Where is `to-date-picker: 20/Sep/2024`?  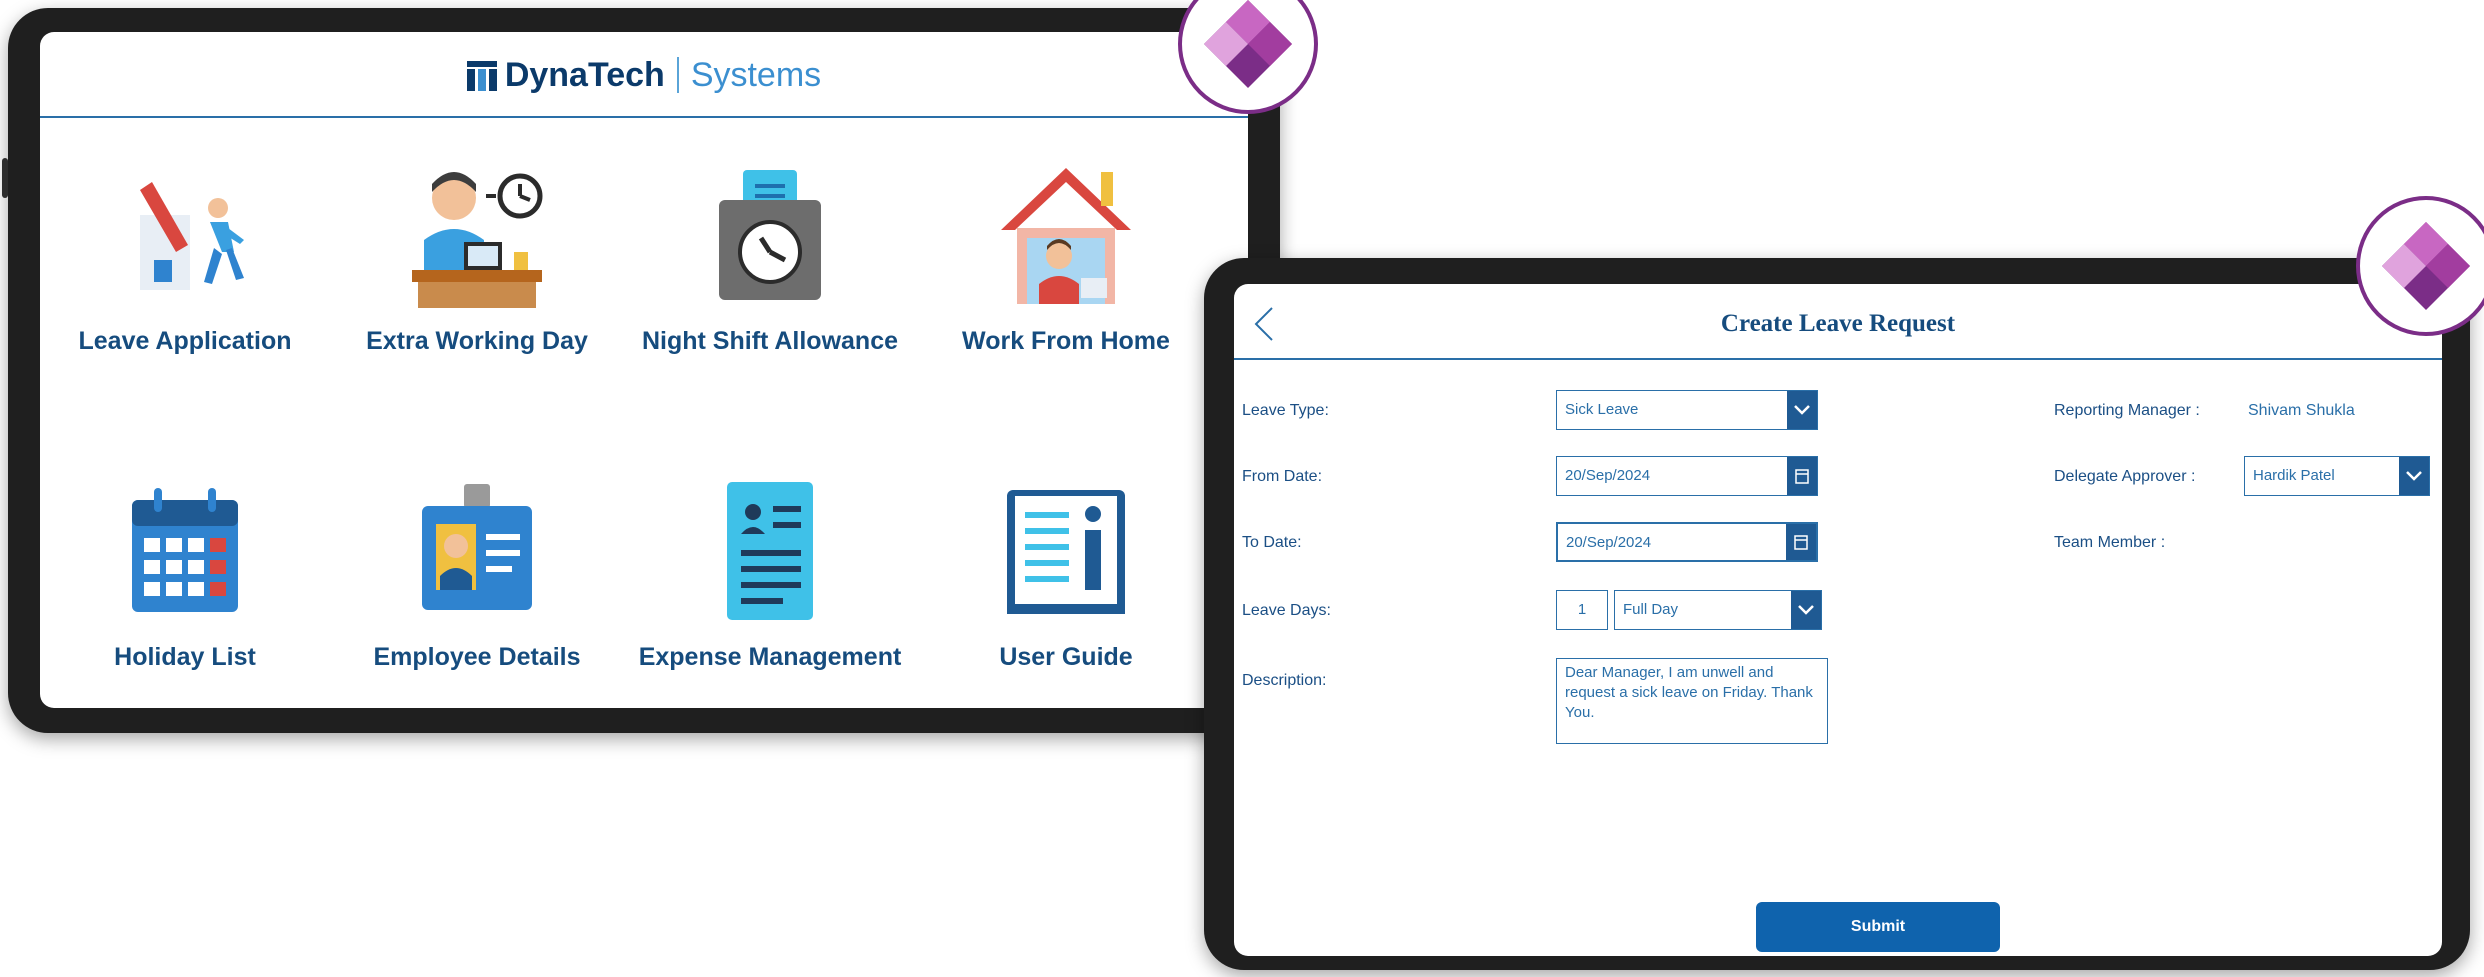 to-date-picker: 20/Sep/2024 is located at coordinates (1687, 542).